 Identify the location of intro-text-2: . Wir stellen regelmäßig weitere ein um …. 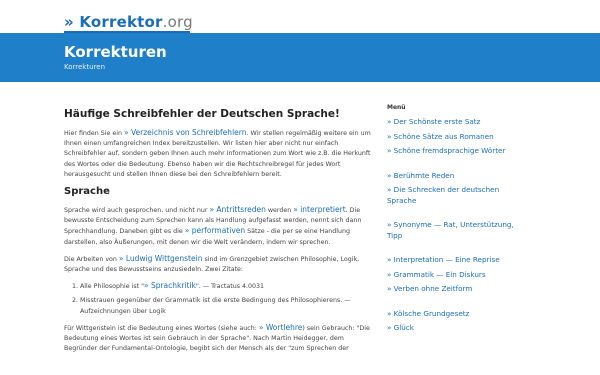
(217, 154).